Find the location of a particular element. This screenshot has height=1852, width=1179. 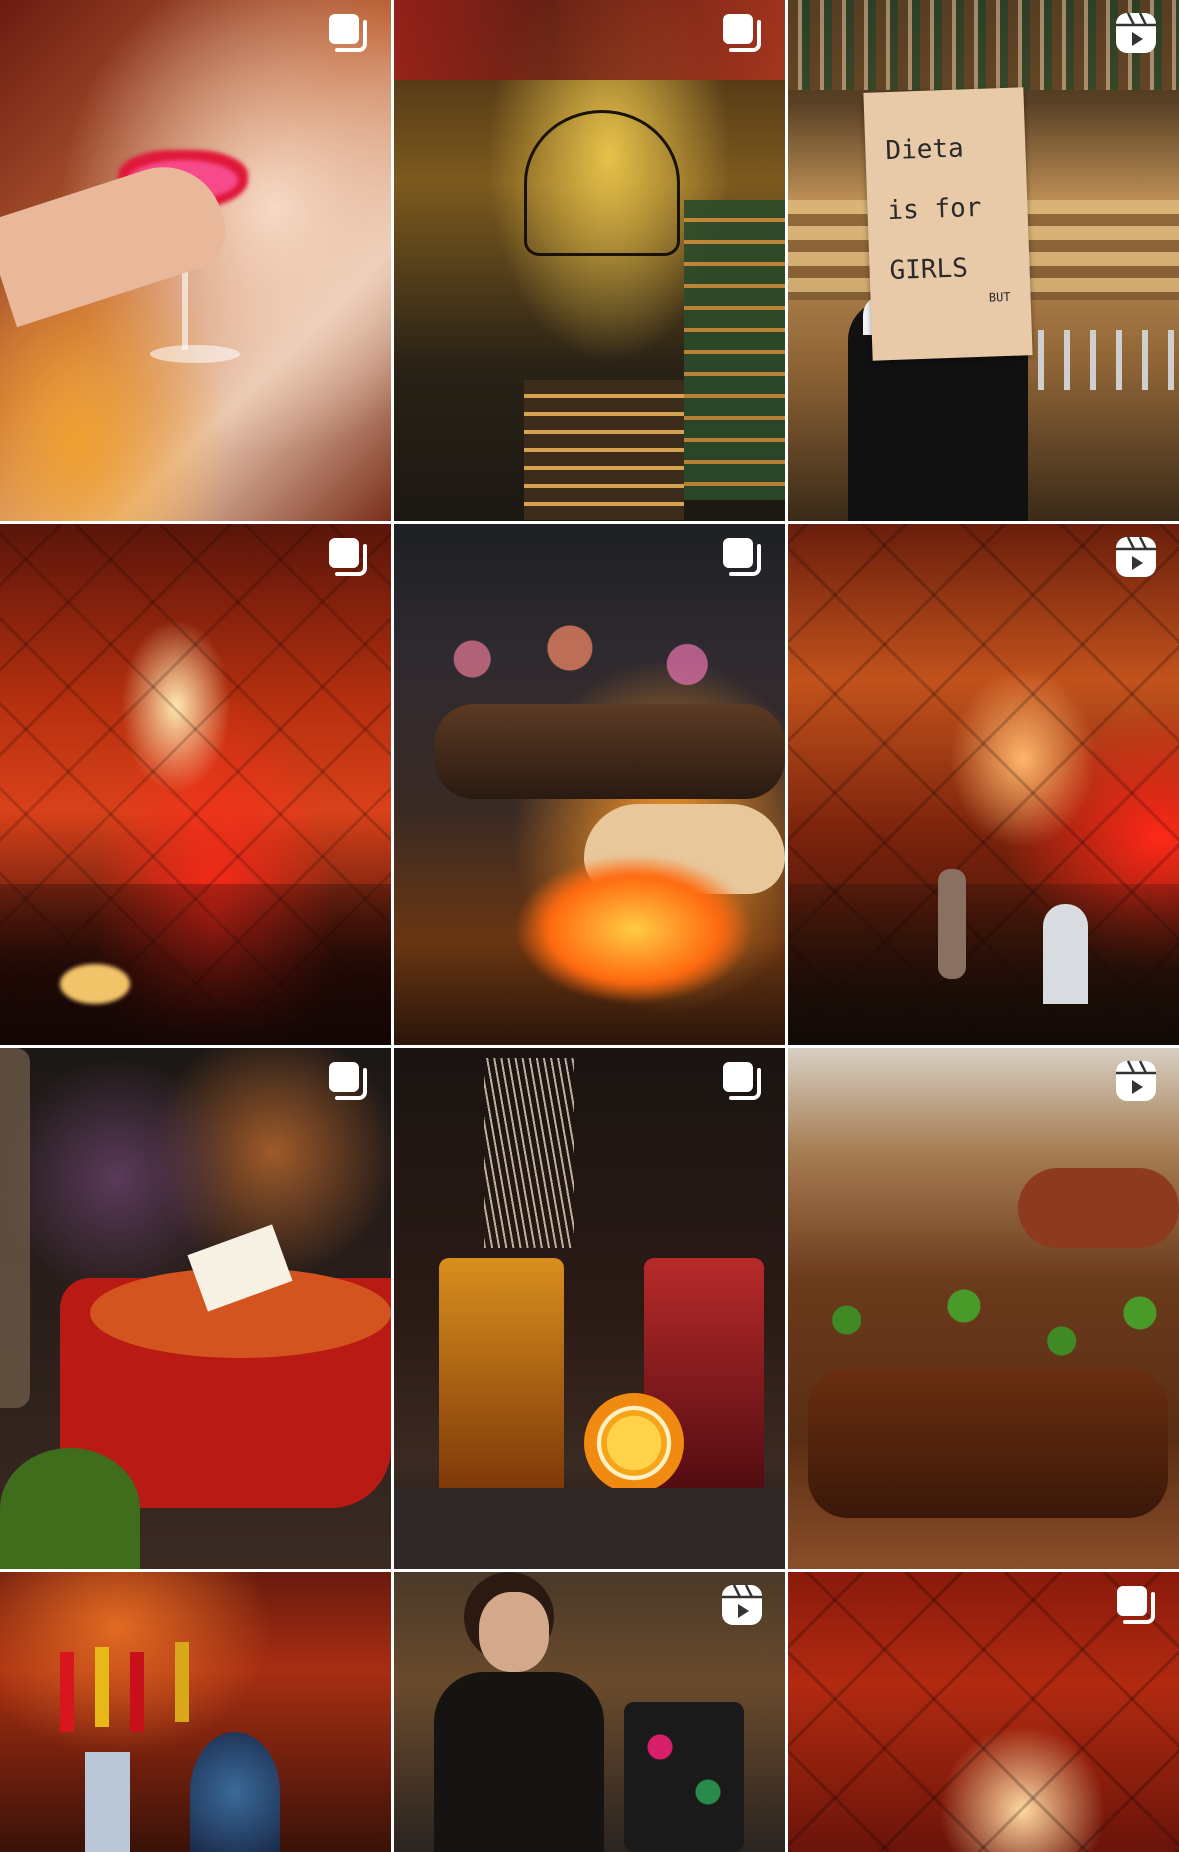

post-tile-bartender-sign: Dieta is for GIRLS BUT is located at coordinates (983, 260).